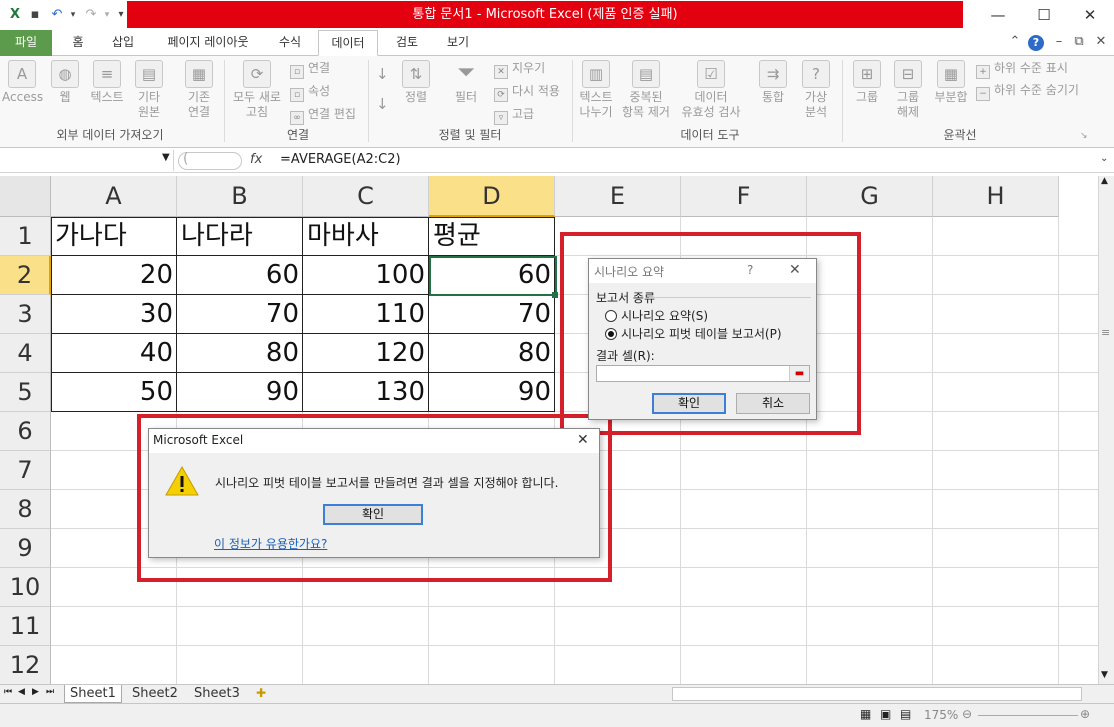 Image resolution: width=1114 pixels, height=727 pixels. What do you see at coordinates (382, 104) in the screenshot?
I see `sort-descending-button: ↓` at bounding box center [382, 104].